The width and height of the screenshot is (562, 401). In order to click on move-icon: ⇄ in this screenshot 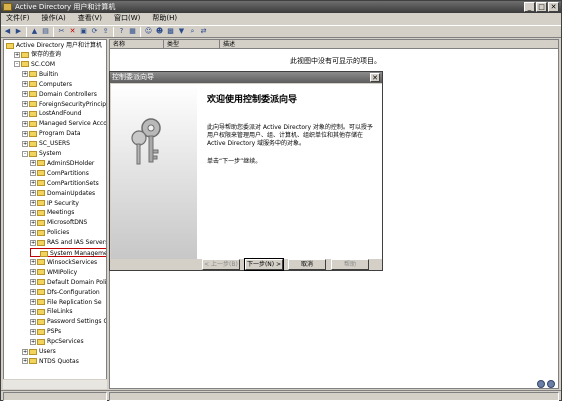, I will do `click(203, 31)`.